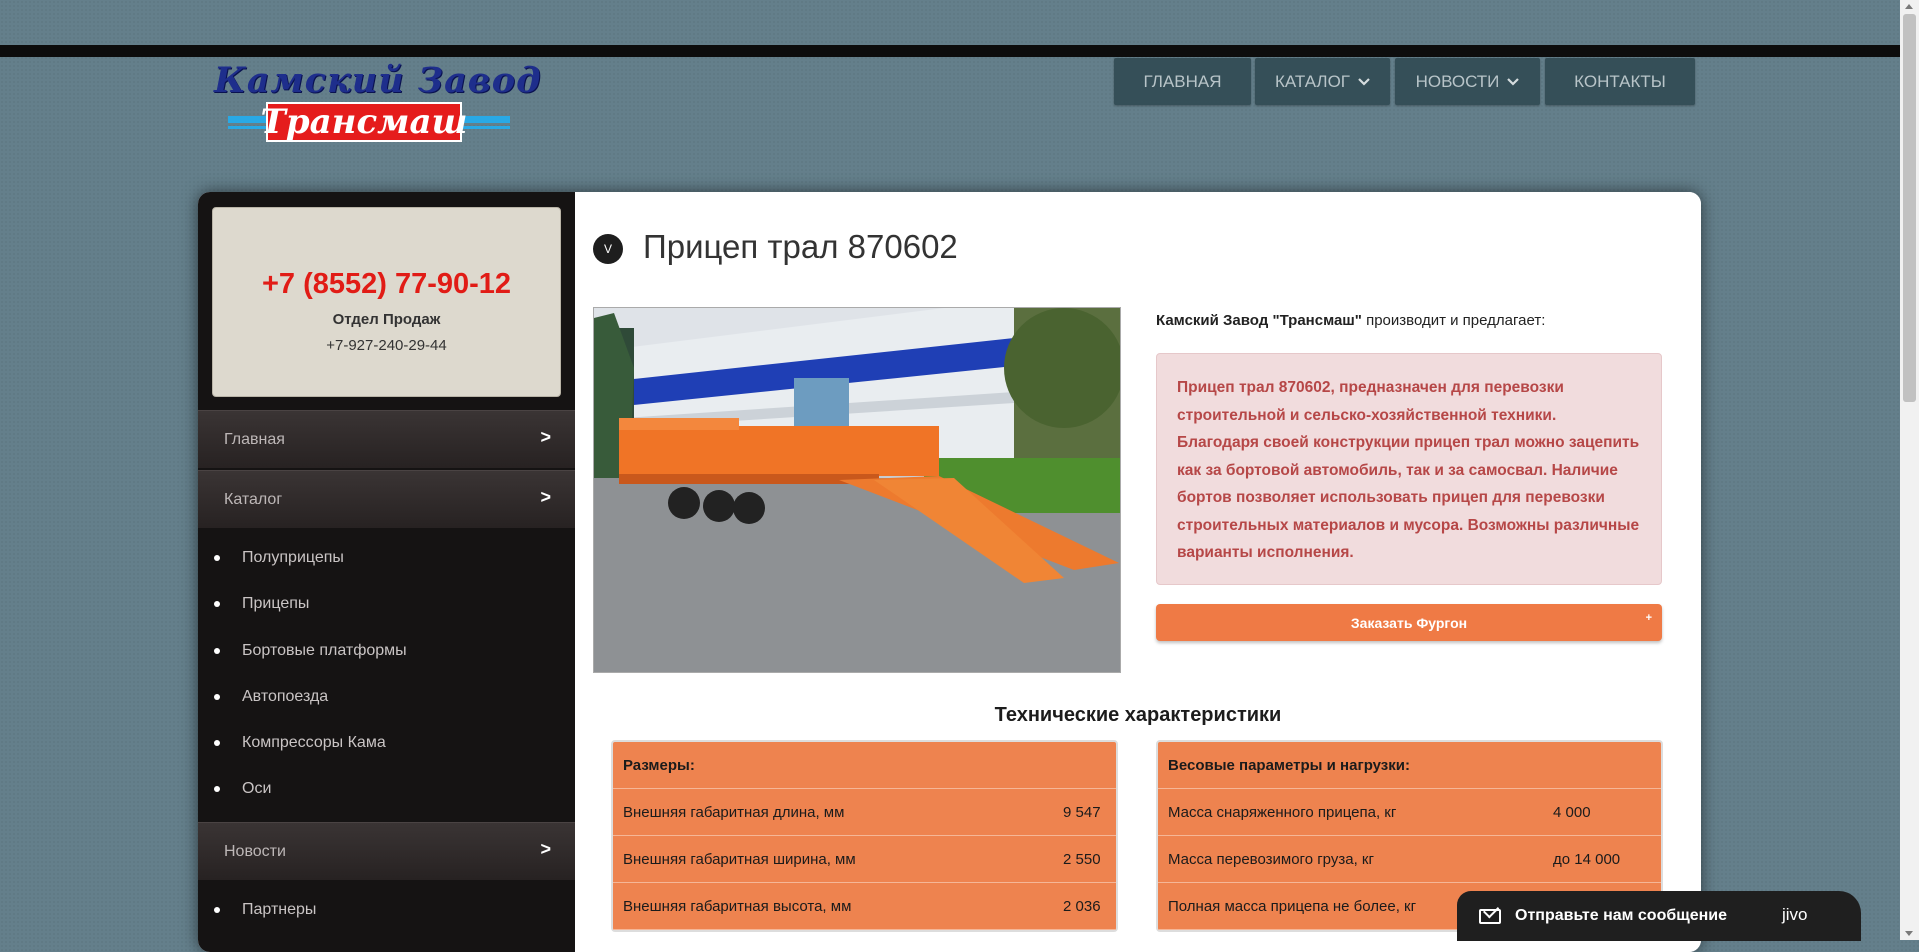 This screenshot has height=952, width=1919. I want to click on site-logo: Камский Завод Трансмаш, so click(375, 102).